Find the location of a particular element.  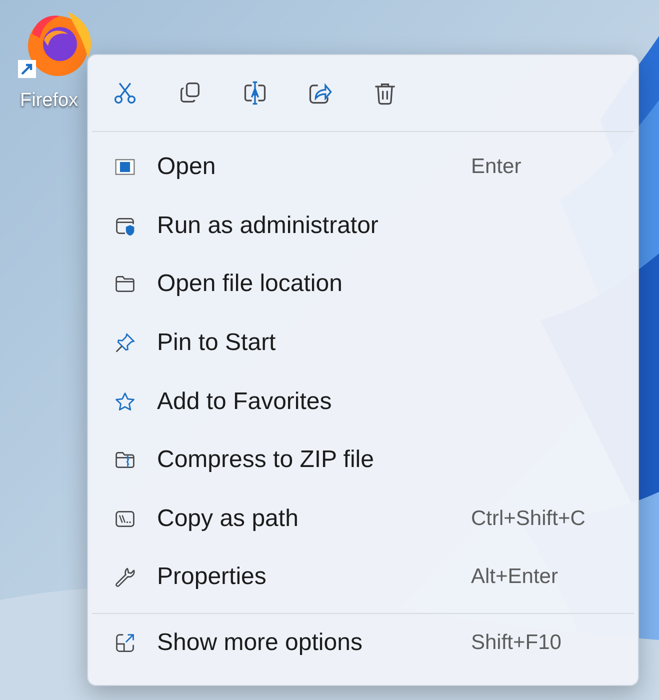

menu-item-label: Open file location is located at coordinates (250, 284).